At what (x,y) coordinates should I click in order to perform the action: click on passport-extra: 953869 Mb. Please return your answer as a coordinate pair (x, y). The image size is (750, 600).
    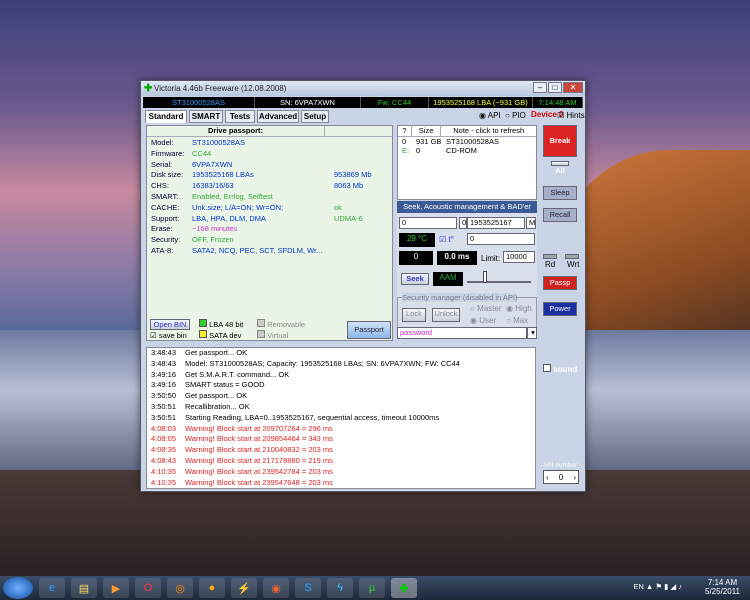
    Looking at the image, I should click on (353, 175).